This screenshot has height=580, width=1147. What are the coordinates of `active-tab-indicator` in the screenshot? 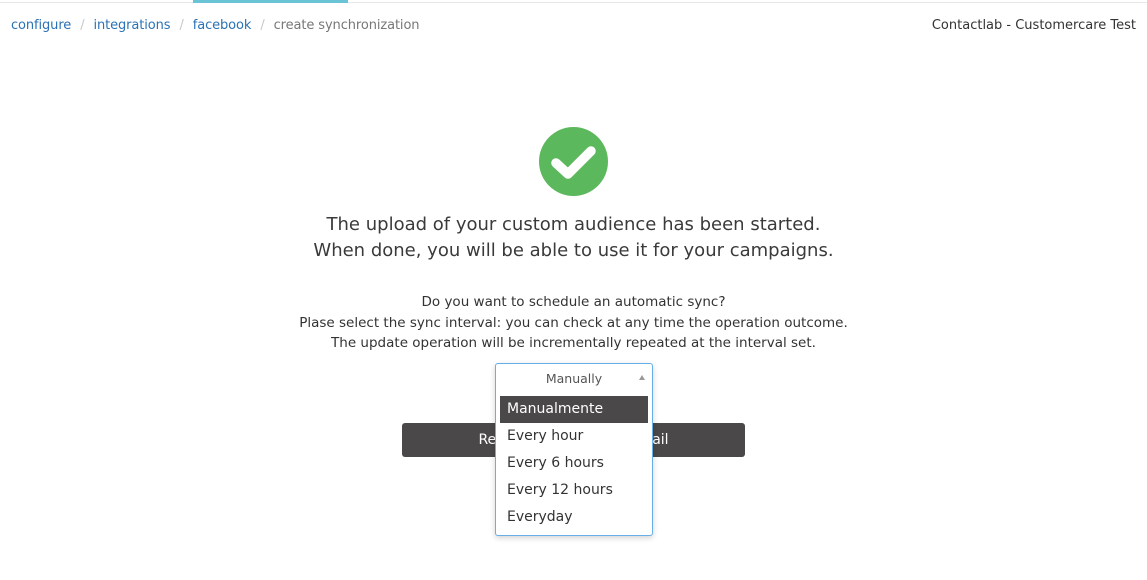 It's located at (270, 1).